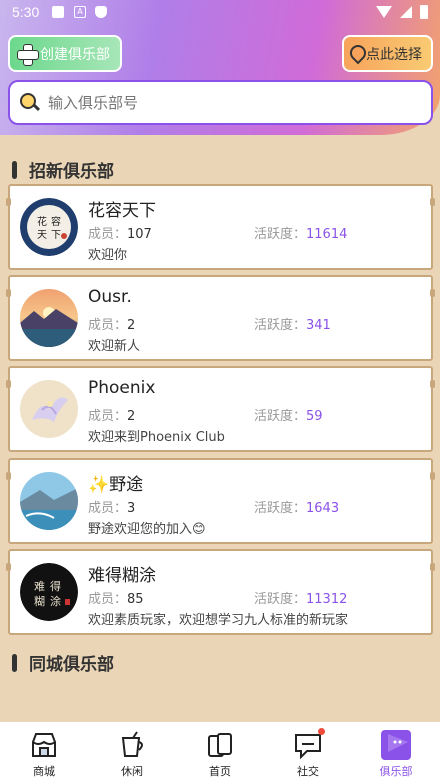 The image size is (440, 782). Describe the element at coordinates (71, 172) in the screenshot. I see `section-recruit-label: 招新俱乐部` at that location.